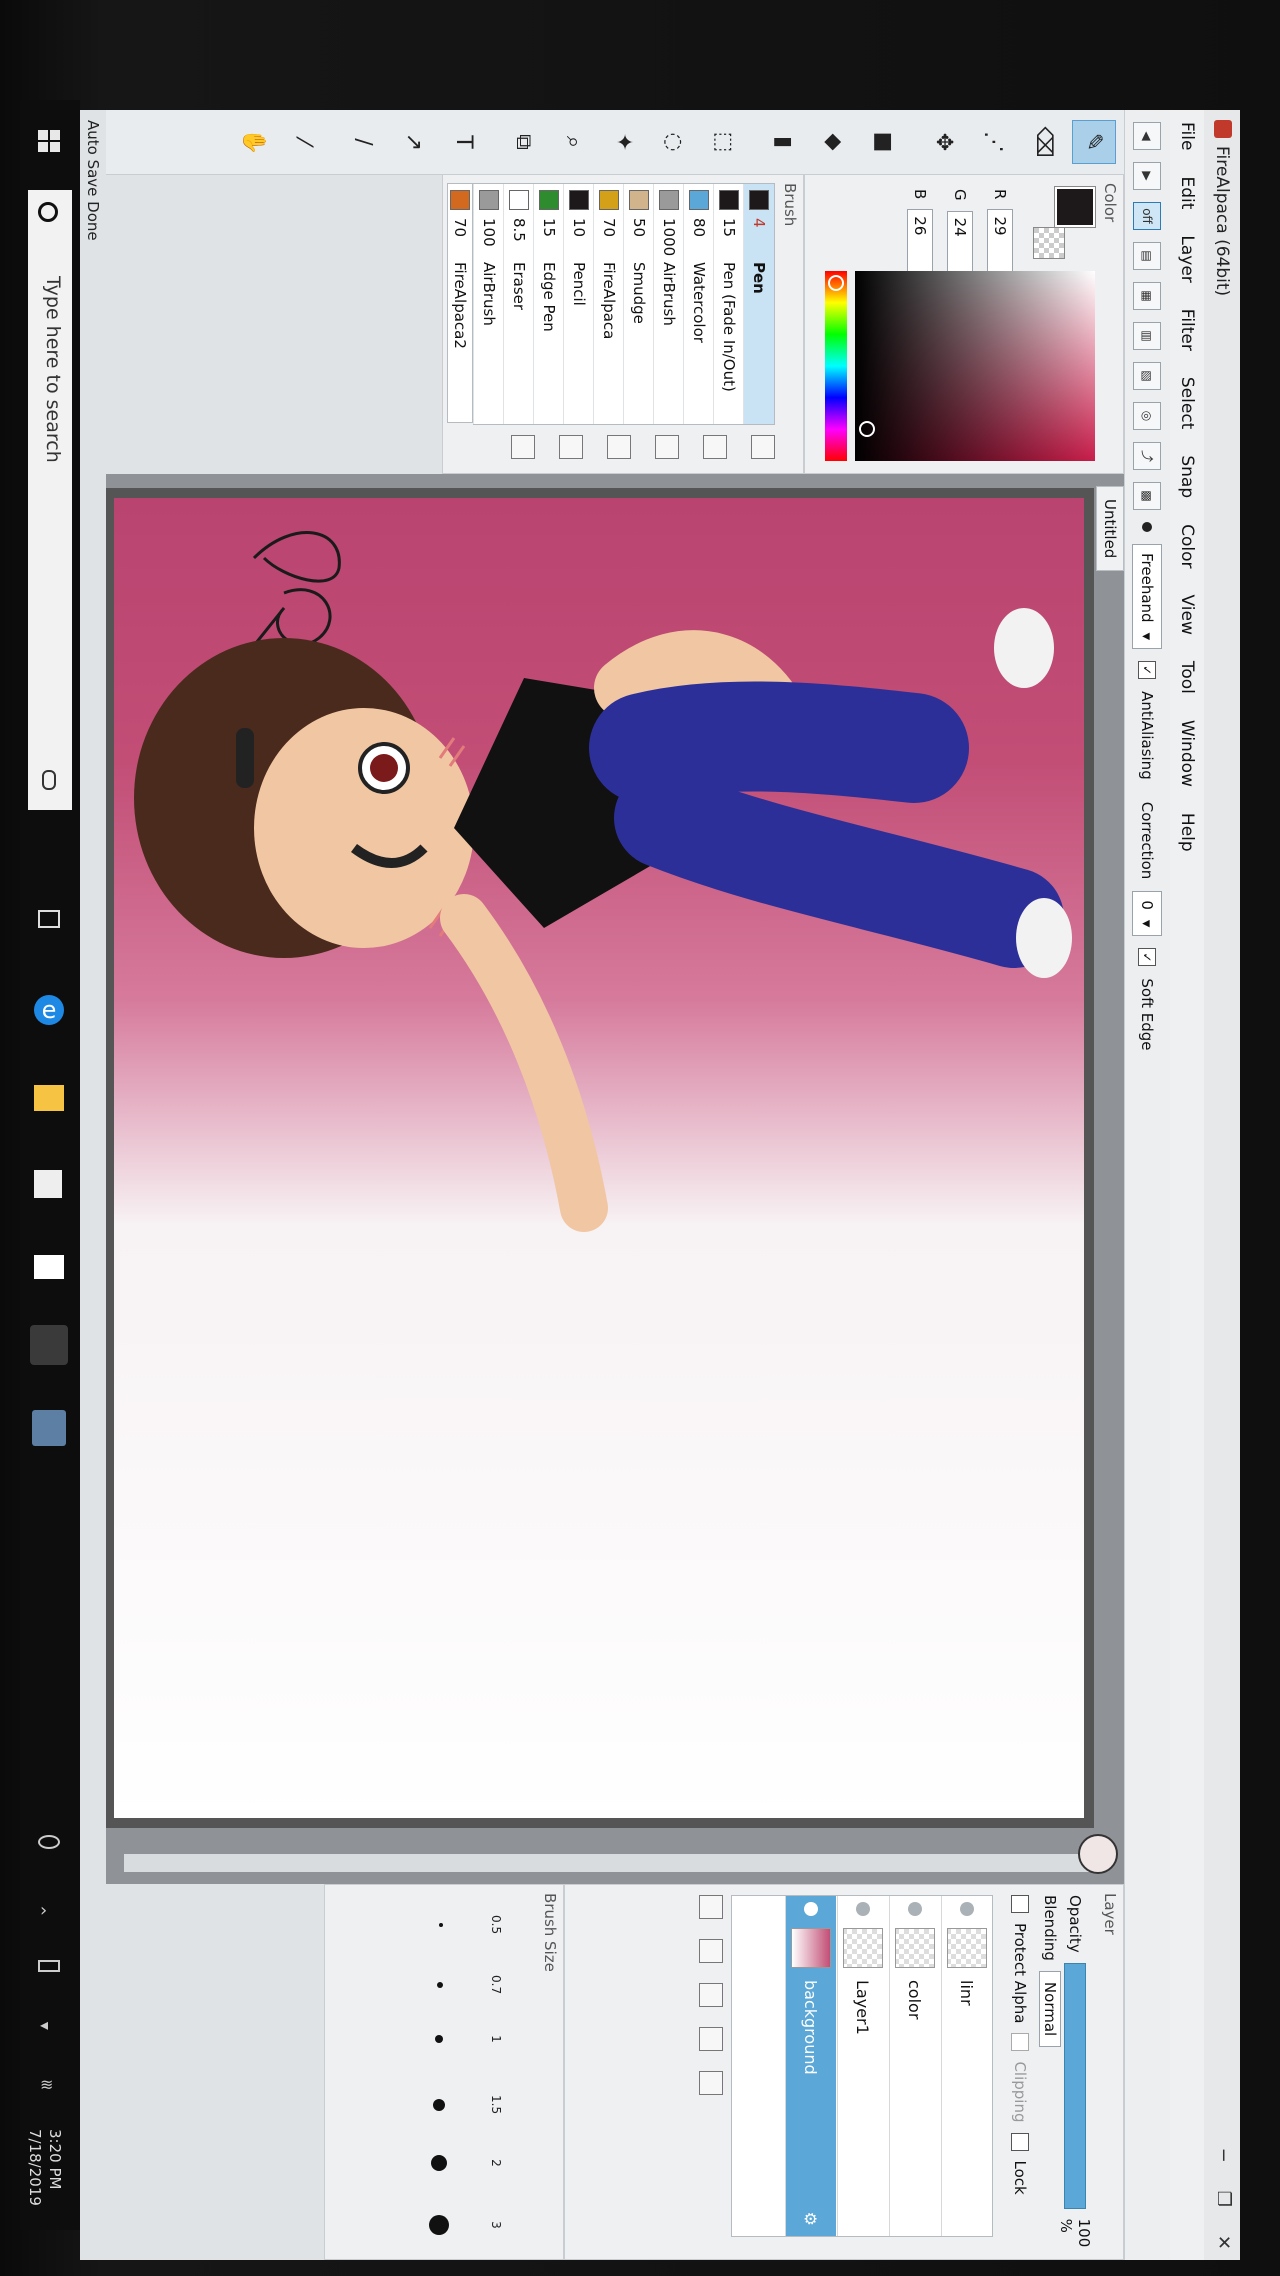  Describe the element at coordinates (1147, 336) in the screenshot. I see `snap-cross-icon: ▥` at that location.